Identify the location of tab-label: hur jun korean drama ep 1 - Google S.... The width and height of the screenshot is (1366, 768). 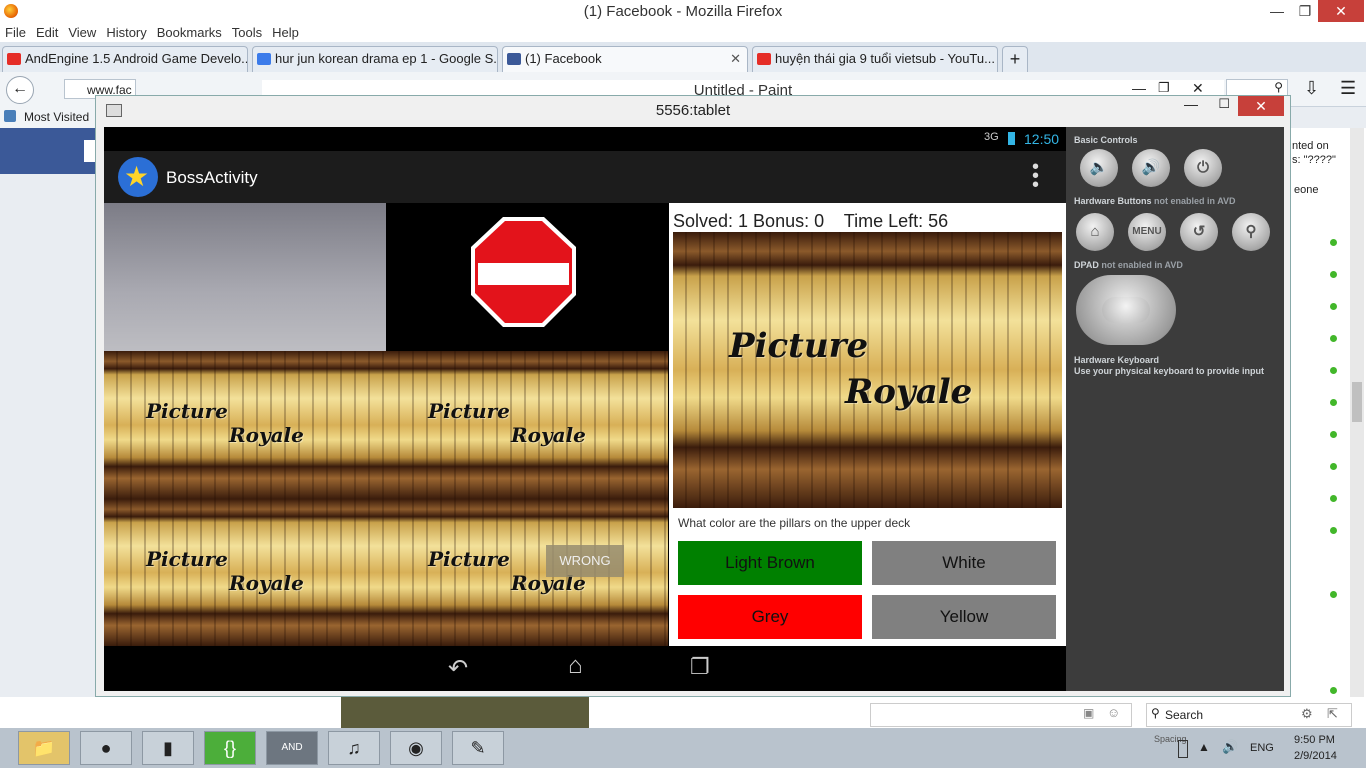
(386, 58).